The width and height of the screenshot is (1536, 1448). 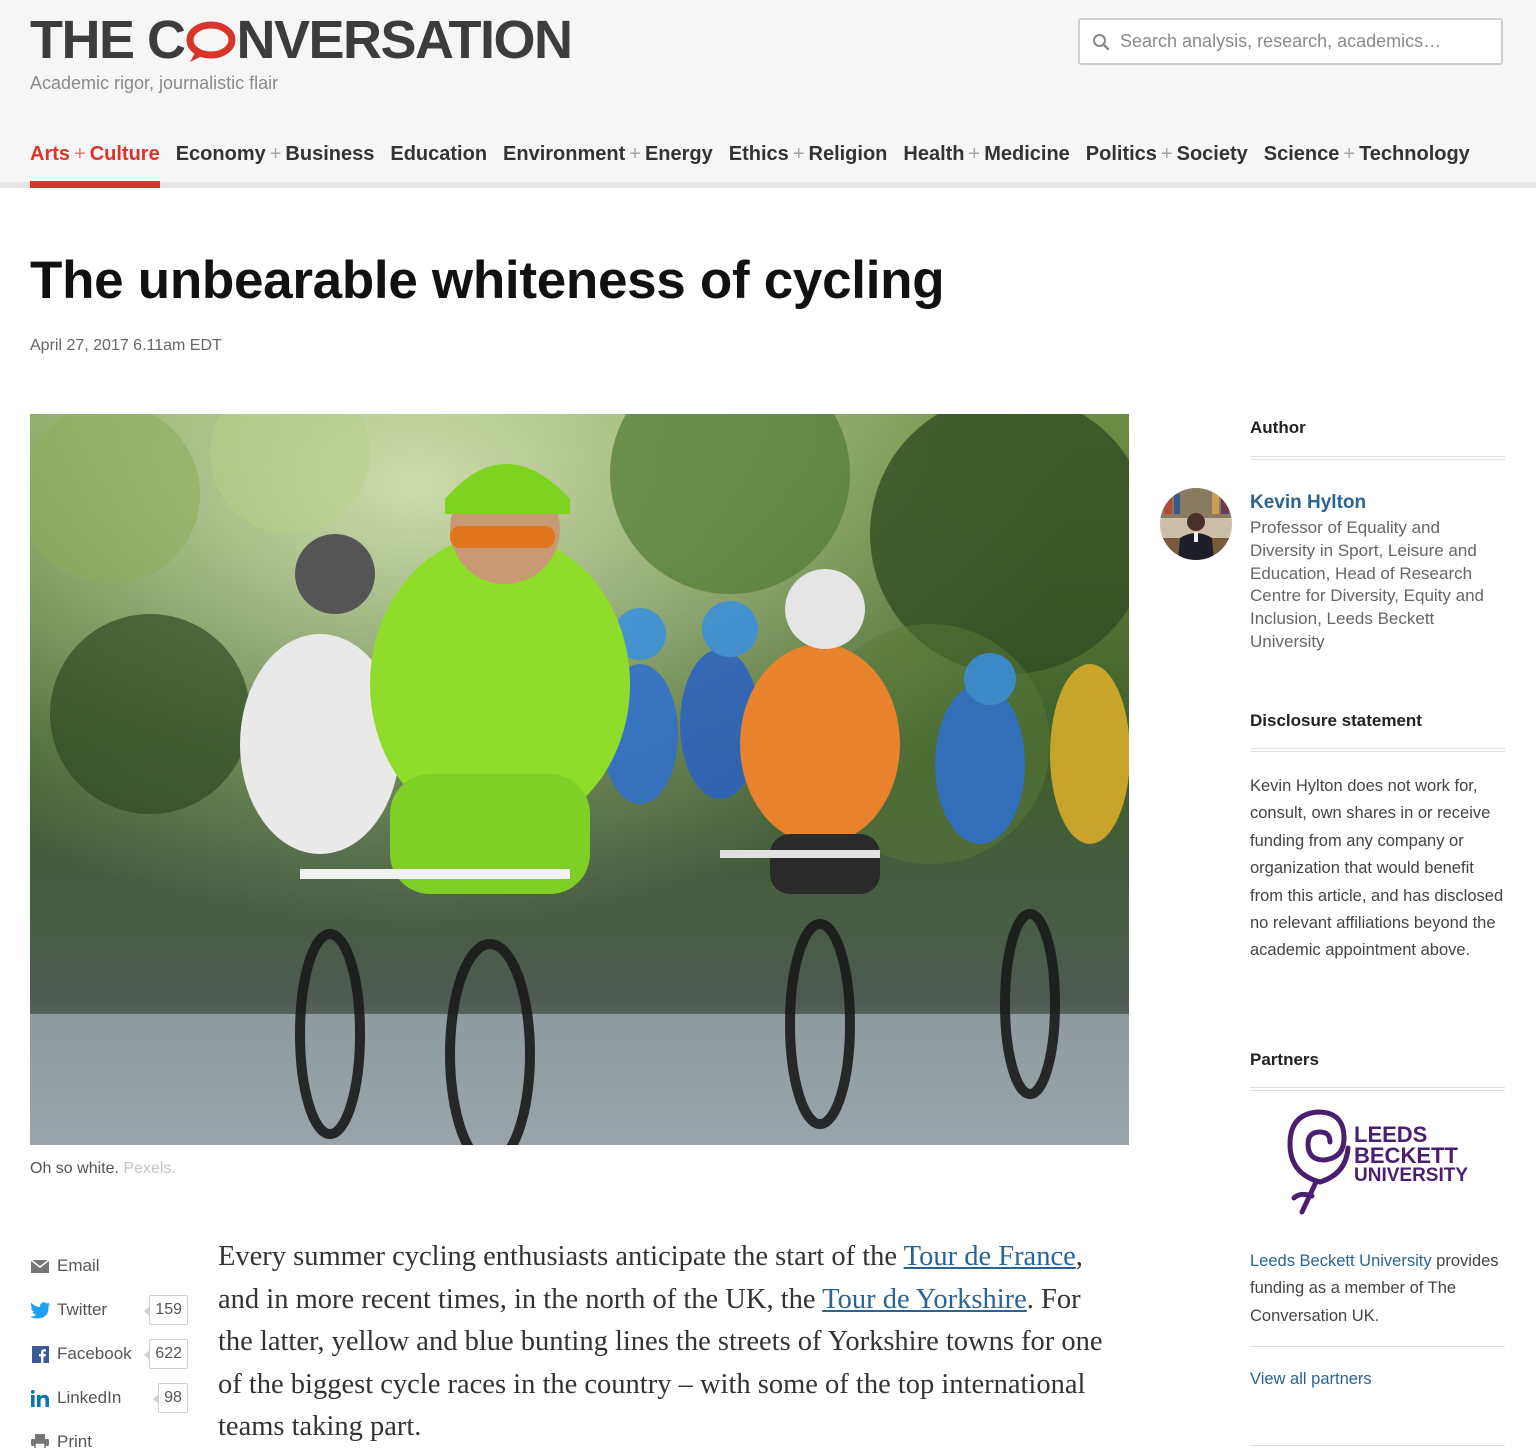 What do you see at coordinates (1301, 154) in the screenshot?
I see `nav-label: Science` at bounding box center [1301, 154].